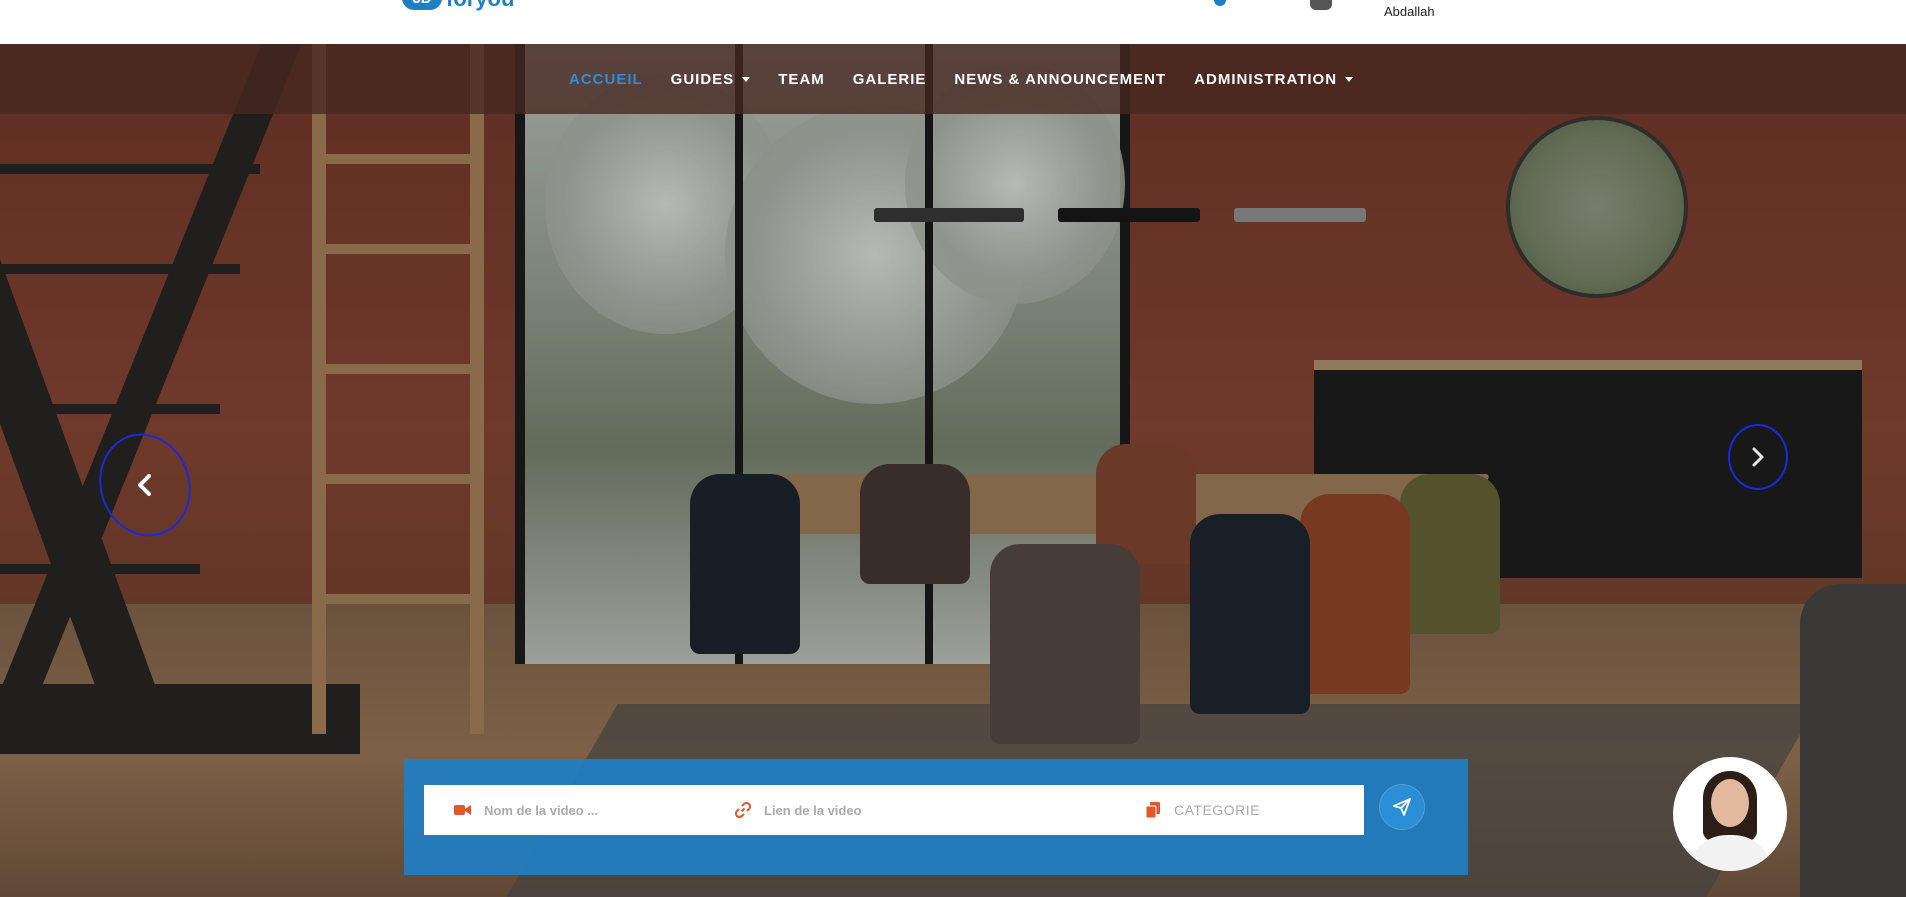 Image resolution: width=1906 pixels, height=897 pixels. I want to click on nav-item-galerie: GALERIE, so click(890, 79).